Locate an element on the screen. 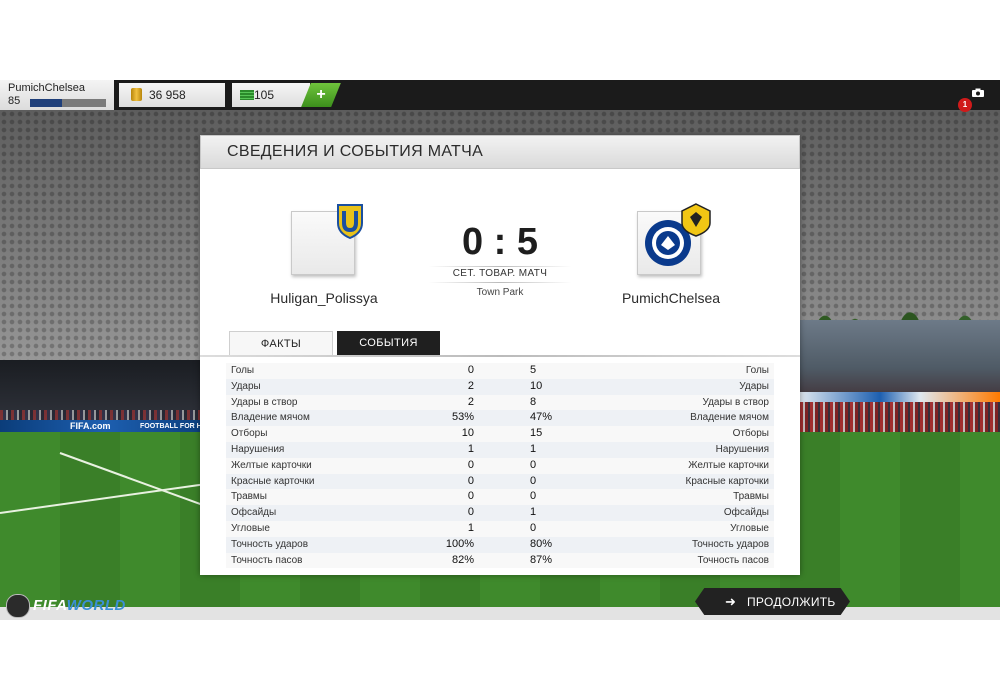 This screenshot has height=700, width=1000. fifa-world-logo: FIFAWORLD is located at coordinates (65, 605).